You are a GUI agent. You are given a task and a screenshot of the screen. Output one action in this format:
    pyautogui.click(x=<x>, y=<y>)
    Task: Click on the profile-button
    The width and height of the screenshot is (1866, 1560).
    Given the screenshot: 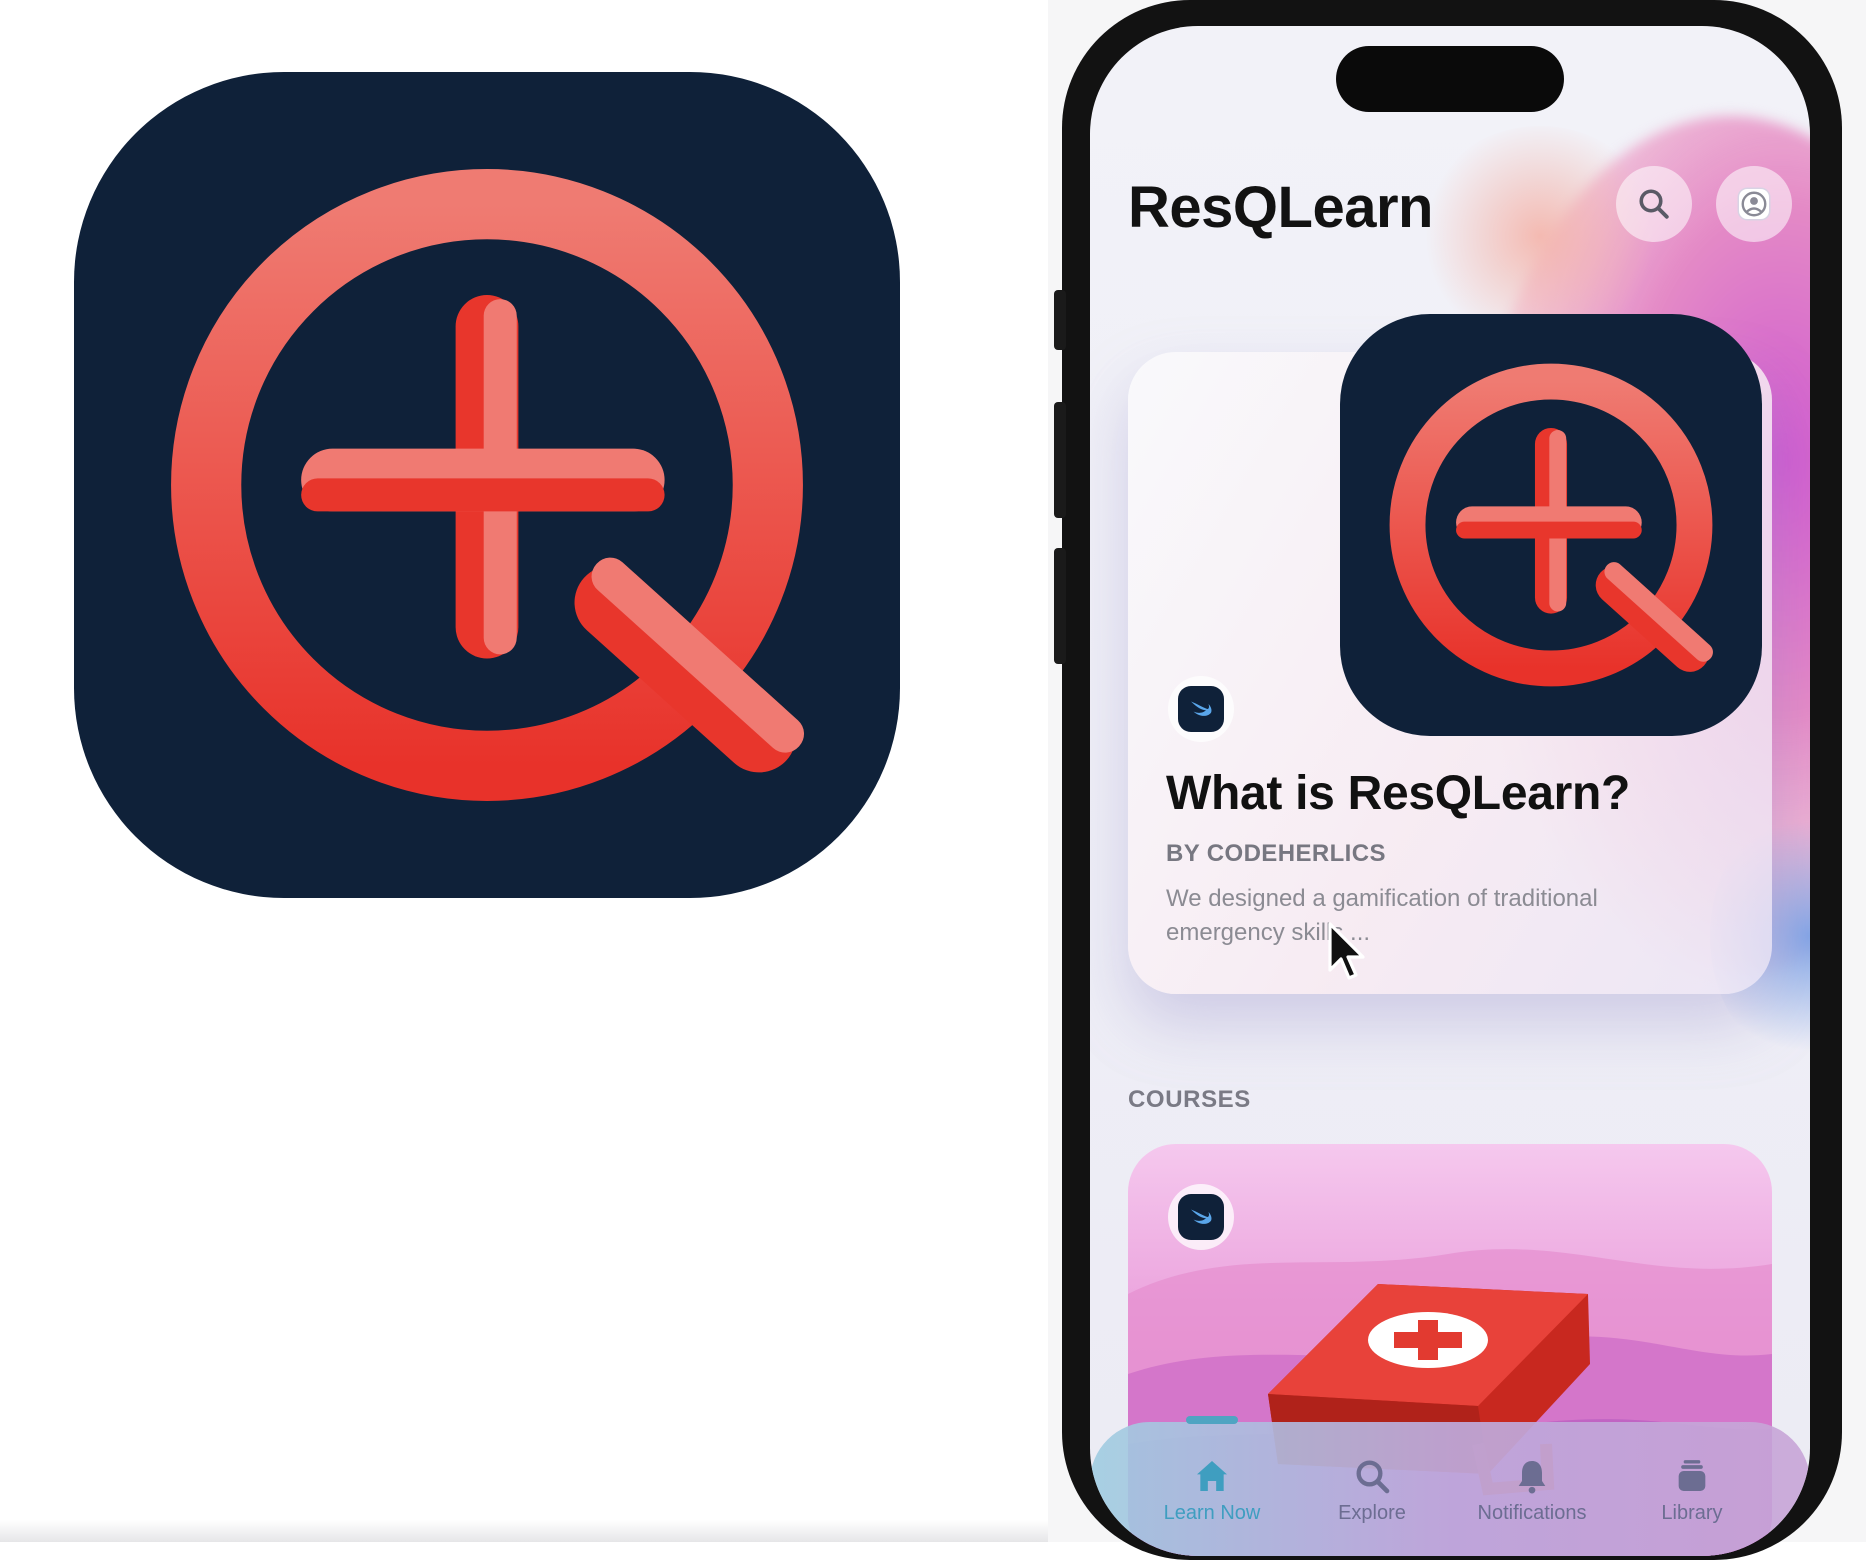 What is the action you would take?
    pyautogui.click(x=1754, y=204)
    